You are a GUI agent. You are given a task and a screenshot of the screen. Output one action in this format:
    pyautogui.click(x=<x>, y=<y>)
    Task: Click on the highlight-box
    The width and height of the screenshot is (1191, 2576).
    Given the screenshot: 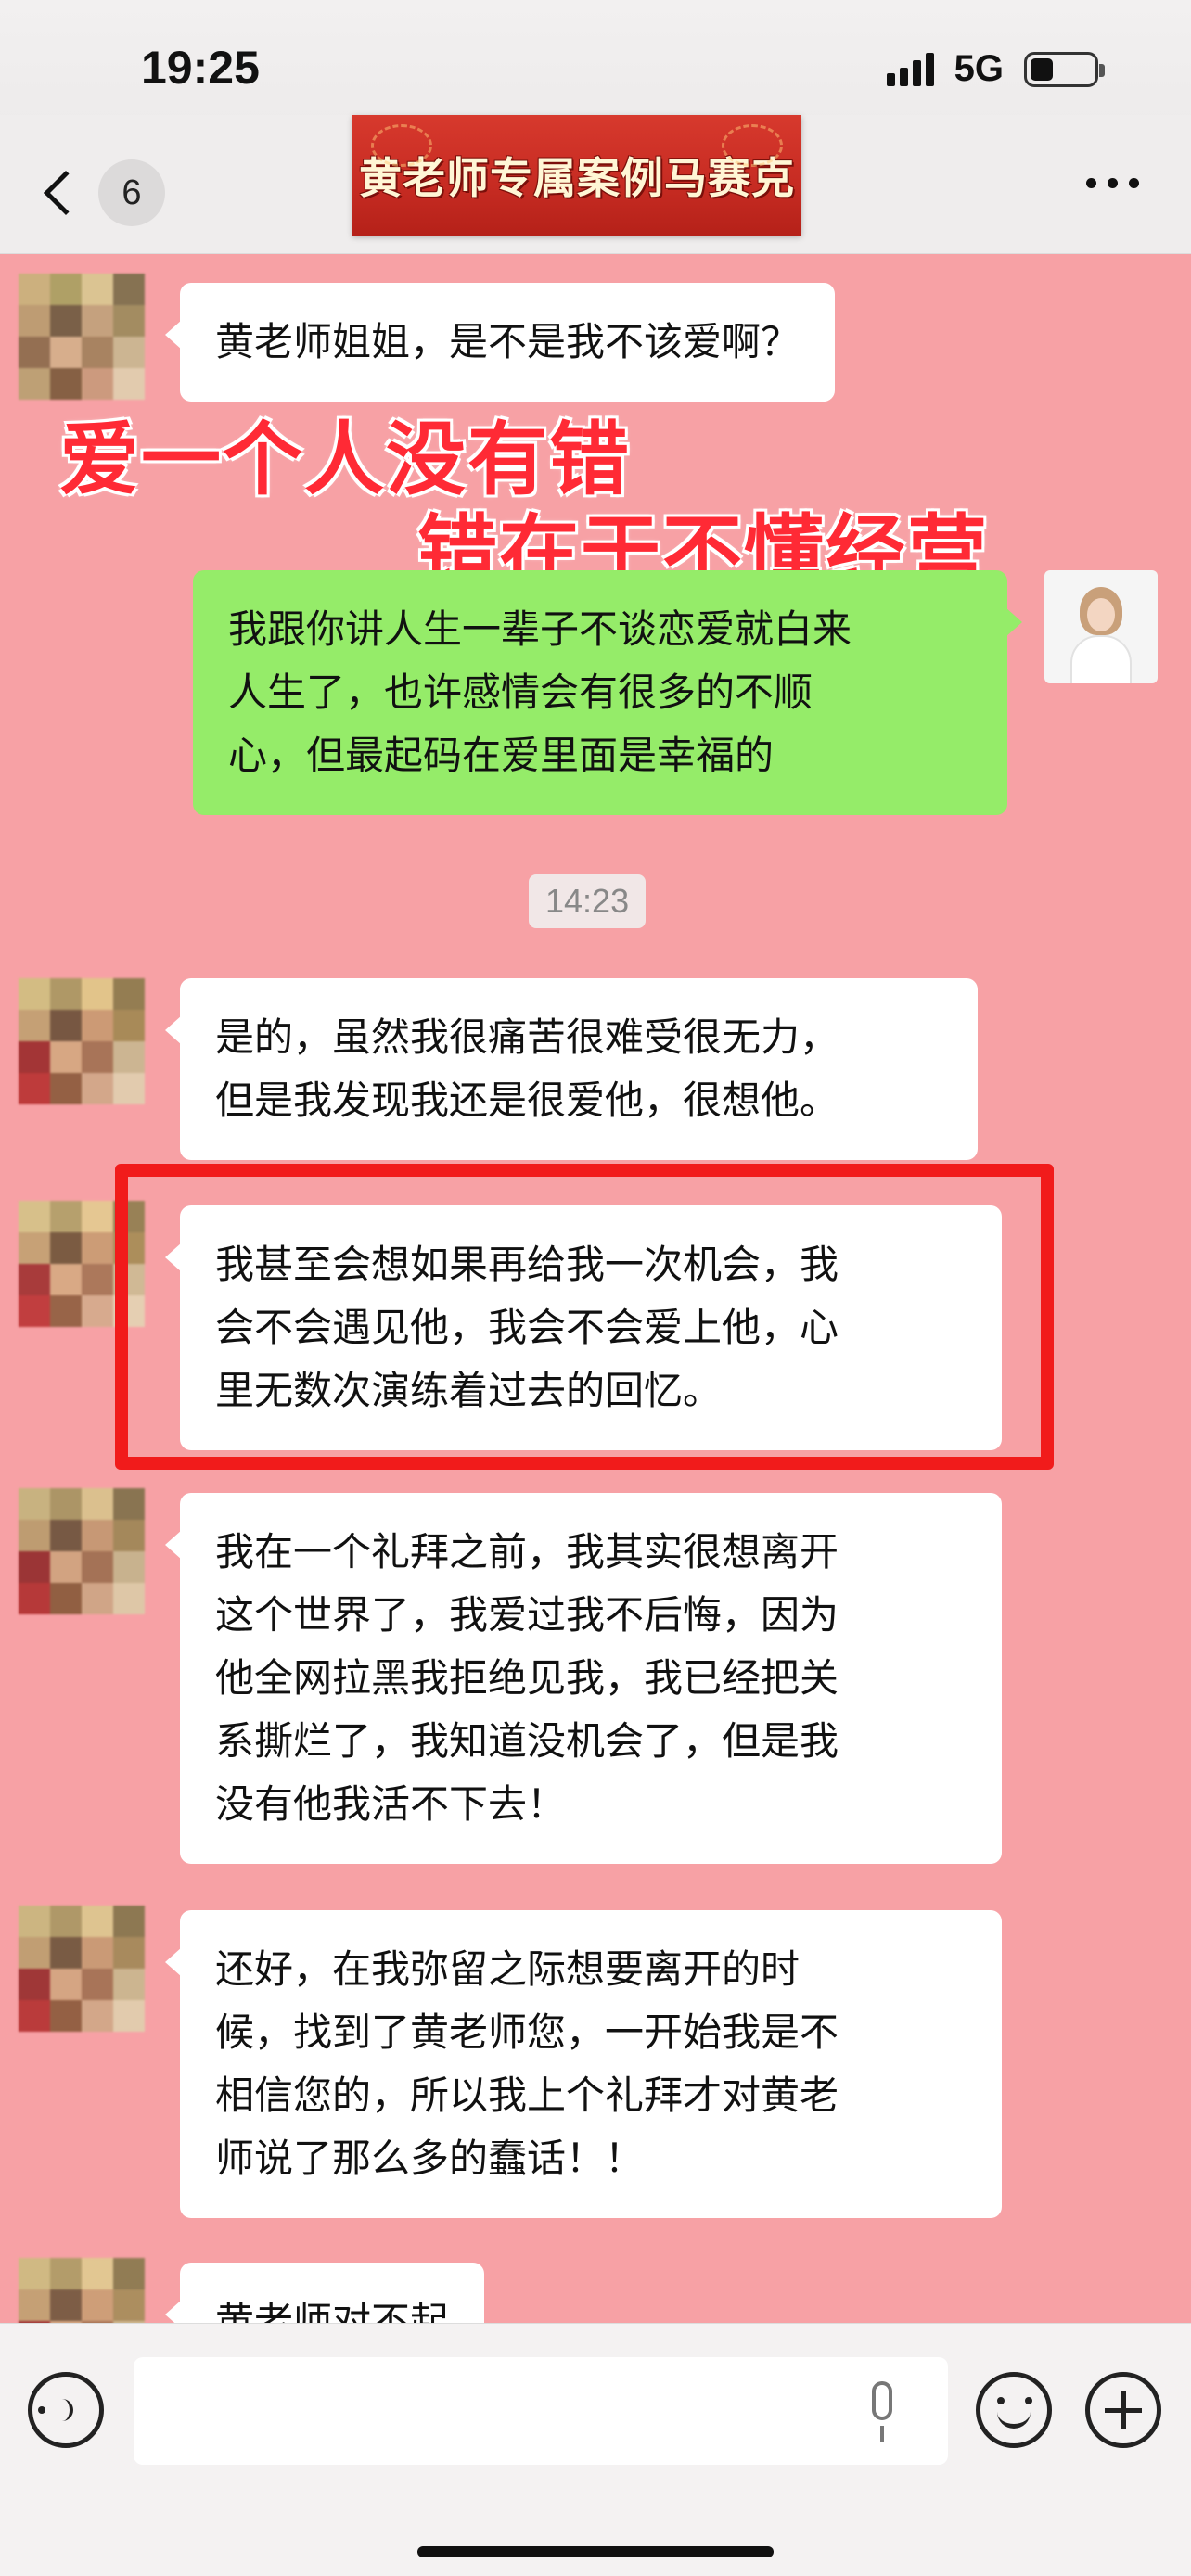 What is the action you would take?
    pyautogui.click(x=584, y=1317)
    